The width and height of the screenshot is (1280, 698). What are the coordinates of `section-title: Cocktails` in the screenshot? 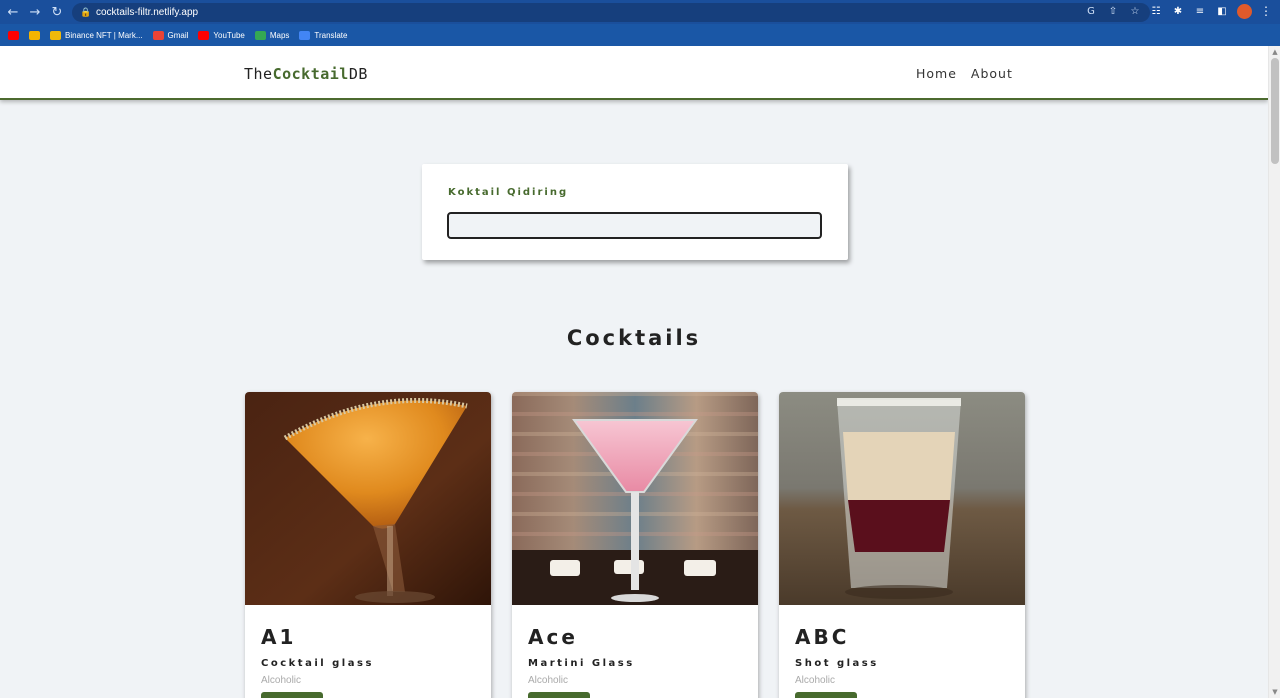 It's located at (634, 338).